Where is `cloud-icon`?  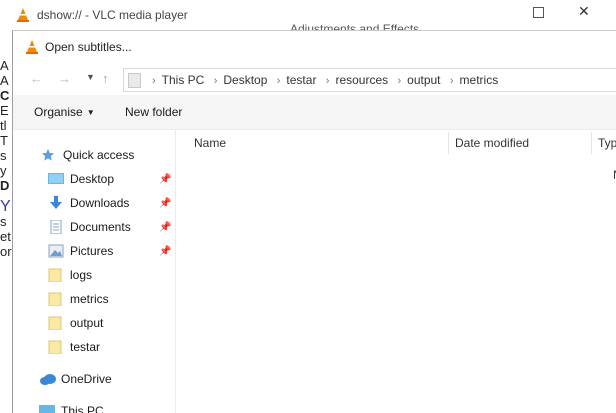
cloud-icon is located at coordinates (47, 379).